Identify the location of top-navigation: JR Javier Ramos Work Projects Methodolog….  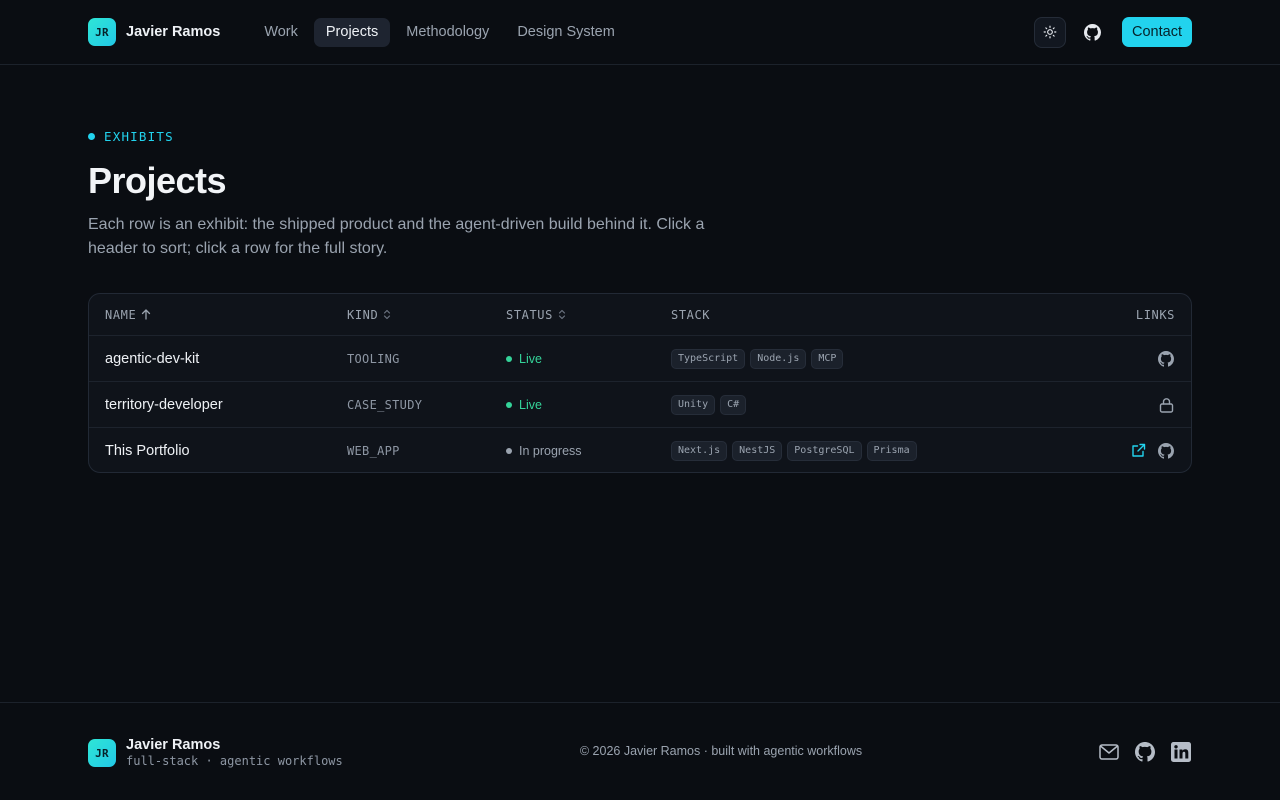
(640, 32).